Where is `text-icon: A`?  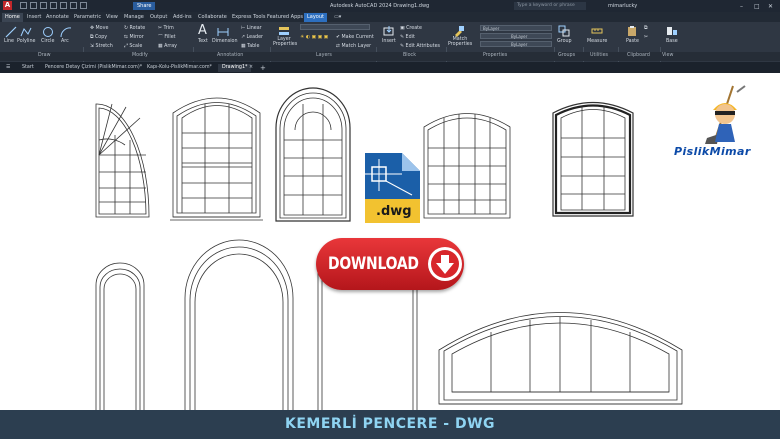 text-icon: A is located at coordinates (202, 31).